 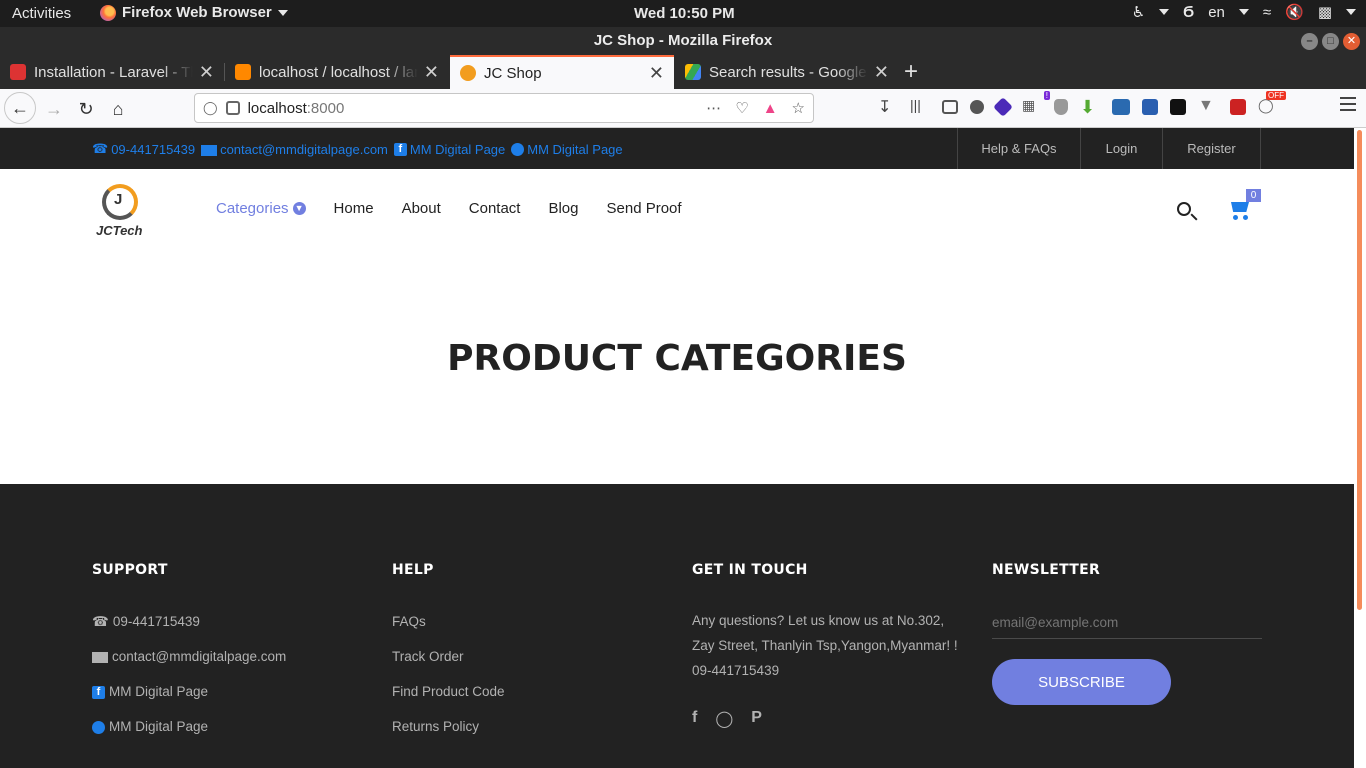 What do you see at coordinates (159, 691) in the screenshot?
I see `footer-facebook-text: MM Digital Page` at bounding box center [159, 691].